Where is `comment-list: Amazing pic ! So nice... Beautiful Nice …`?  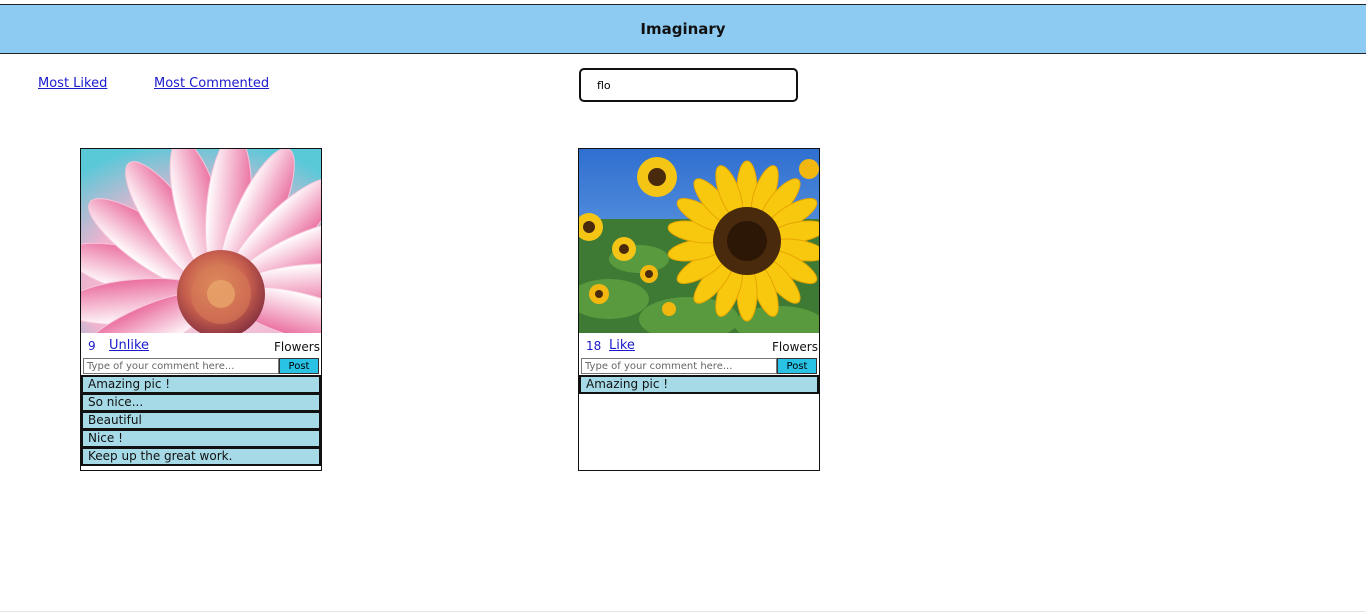
comment-list: Amazing pic ! So nice... Beautiful Nice … is located at coordinates (201, 420).